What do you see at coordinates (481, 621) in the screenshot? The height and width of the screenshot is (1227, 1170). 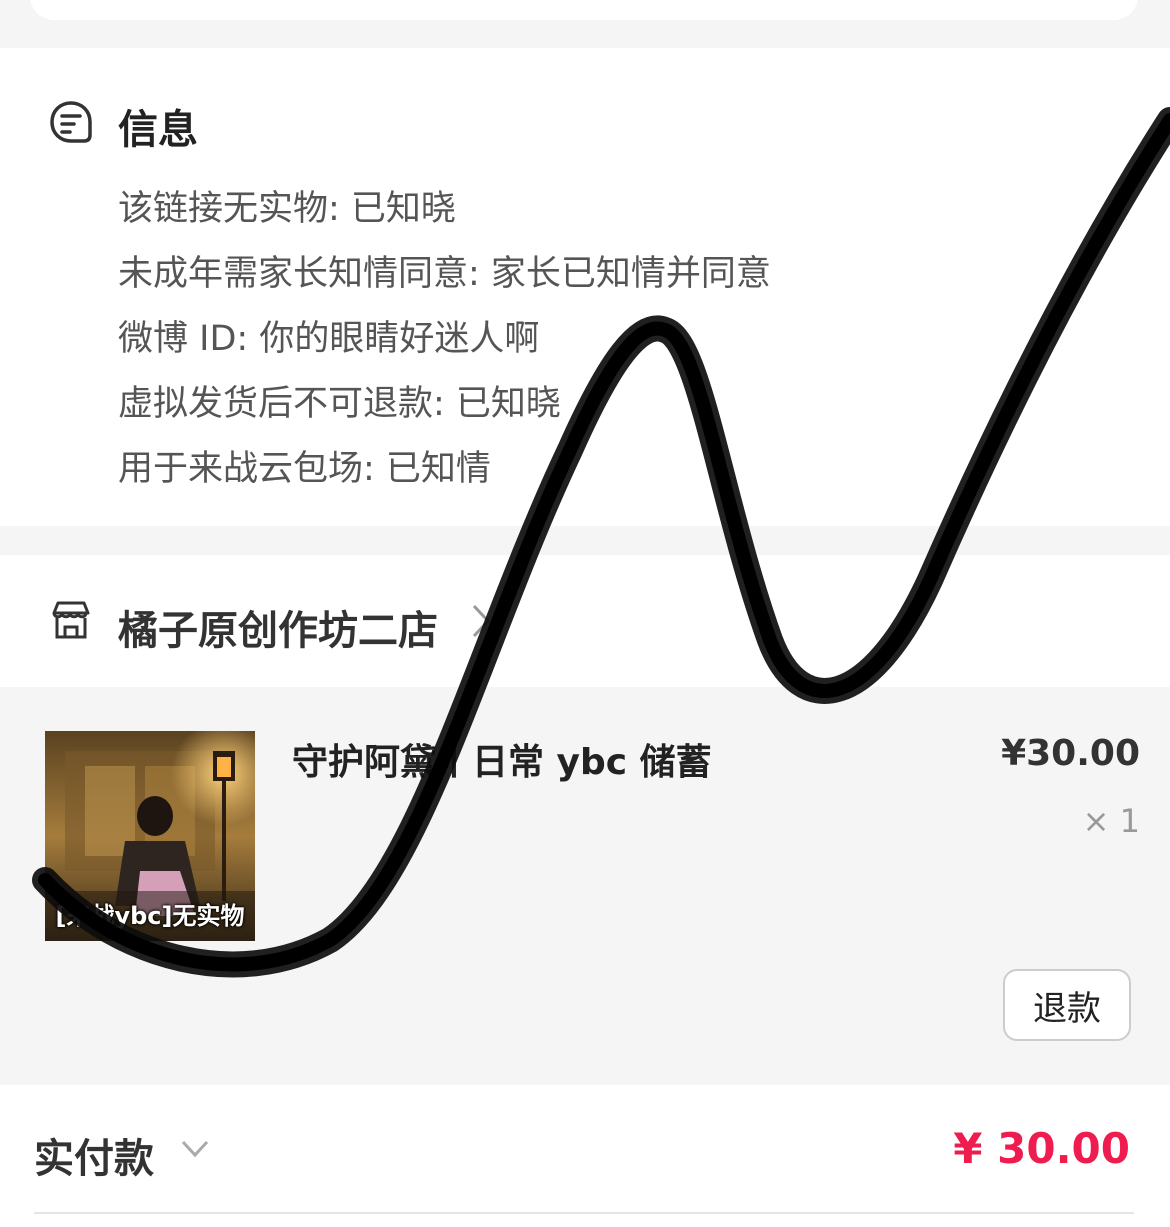 I see `chevron-right-icon` at bounding box center [481, 621].